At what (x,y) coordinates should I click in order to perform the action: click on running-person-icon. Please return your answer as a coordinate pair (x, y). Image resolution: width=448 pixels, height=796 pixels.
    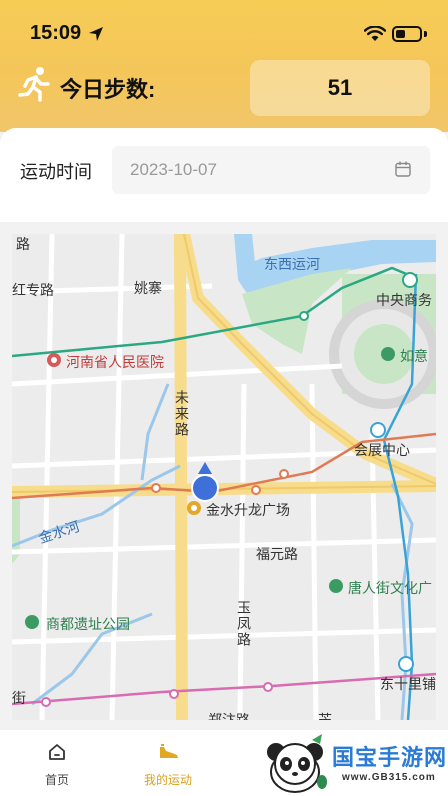
    Looking at the image, I should click on (34, 84).